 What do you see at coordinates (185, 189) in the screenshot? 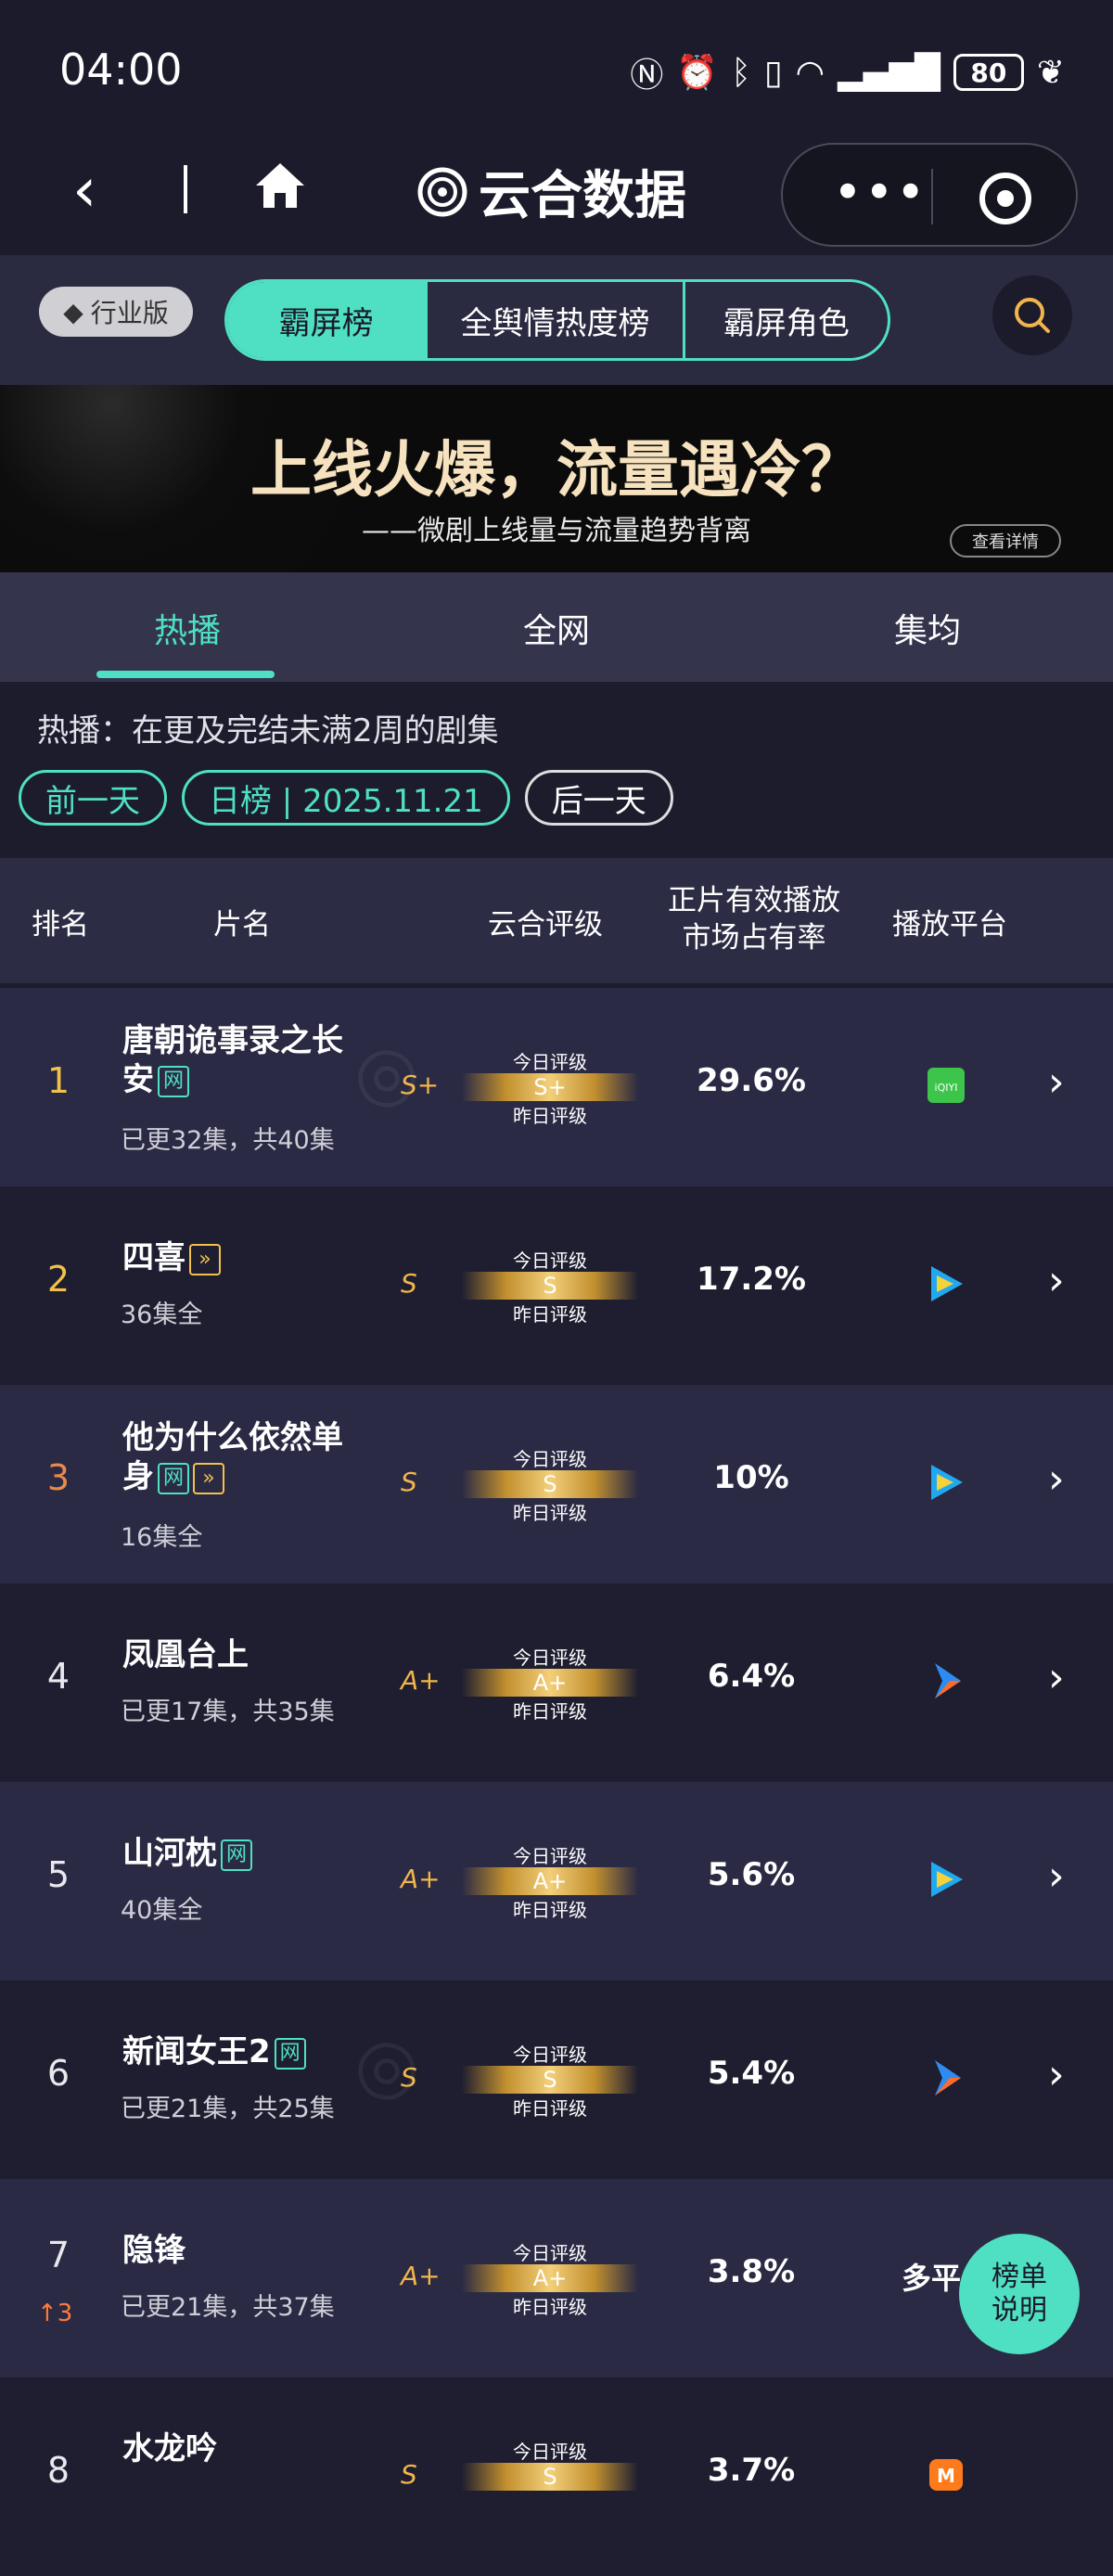
I see `nav-divider` at bounding box center [185, 189].